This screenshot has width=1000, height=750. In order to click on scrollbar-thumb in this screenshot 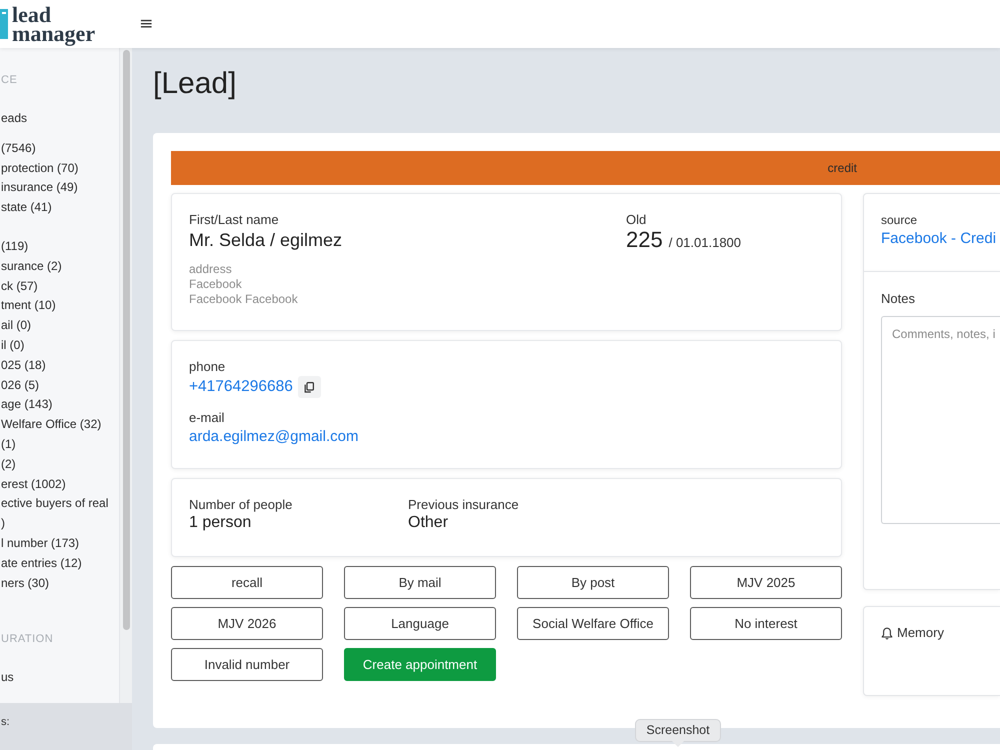, I will do `click(126, 340)`.